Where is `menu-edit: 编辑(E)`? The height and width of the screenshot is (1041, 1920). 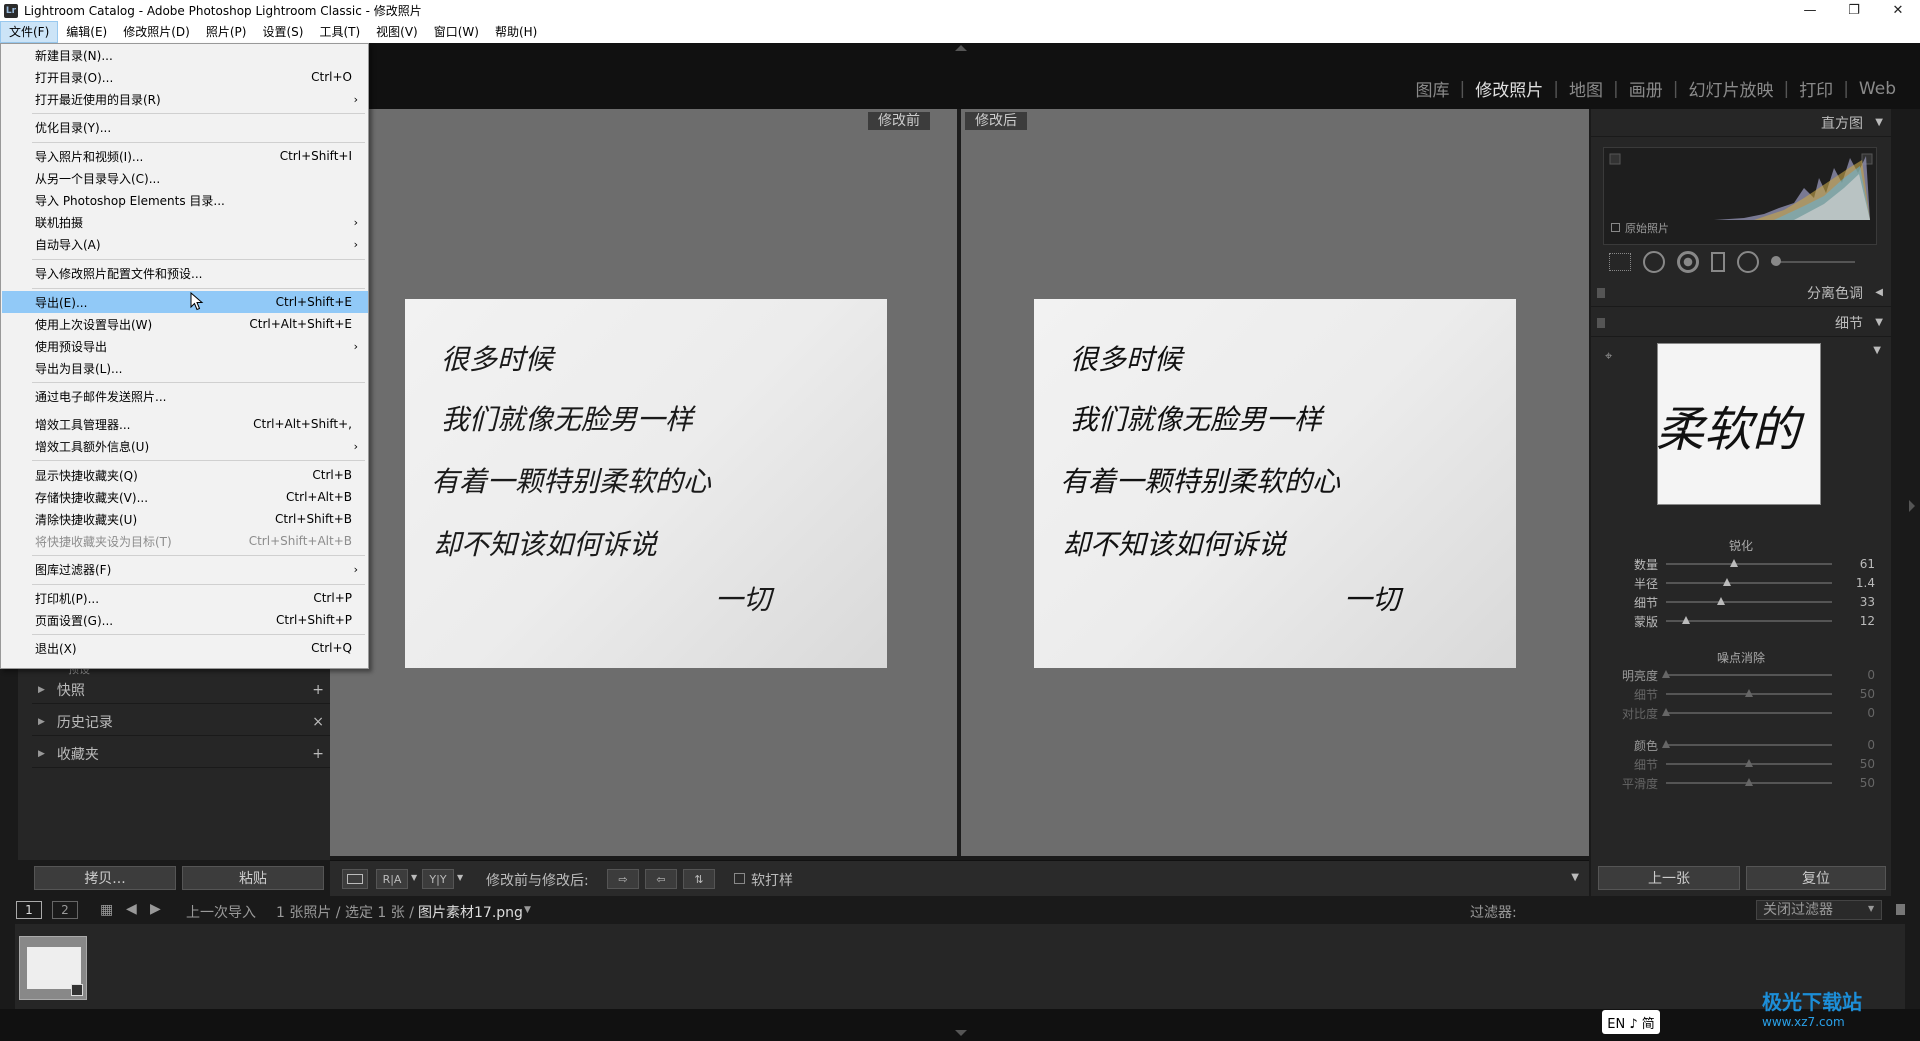
menu-edit: 编辑(E) is located at coordinates (86, 32).